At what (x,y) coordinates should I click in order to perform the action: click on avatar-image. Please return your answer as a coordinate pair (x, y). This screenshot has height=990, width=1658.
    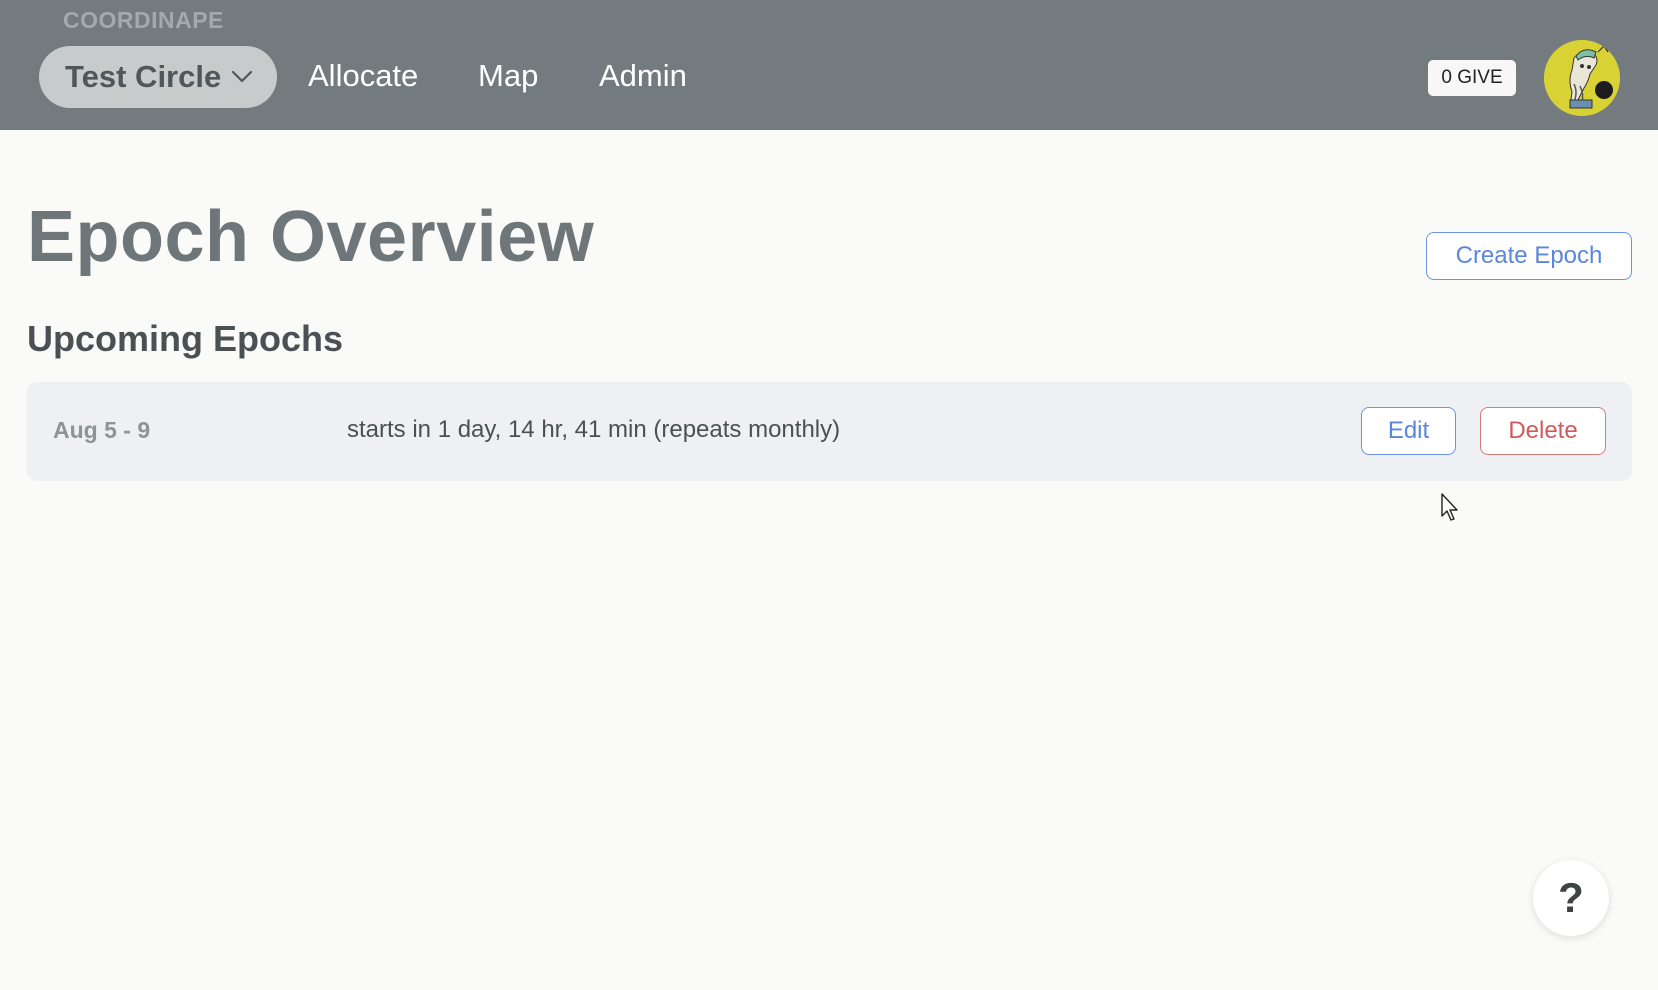
    Looking at the image, I should click on (1582, 78).